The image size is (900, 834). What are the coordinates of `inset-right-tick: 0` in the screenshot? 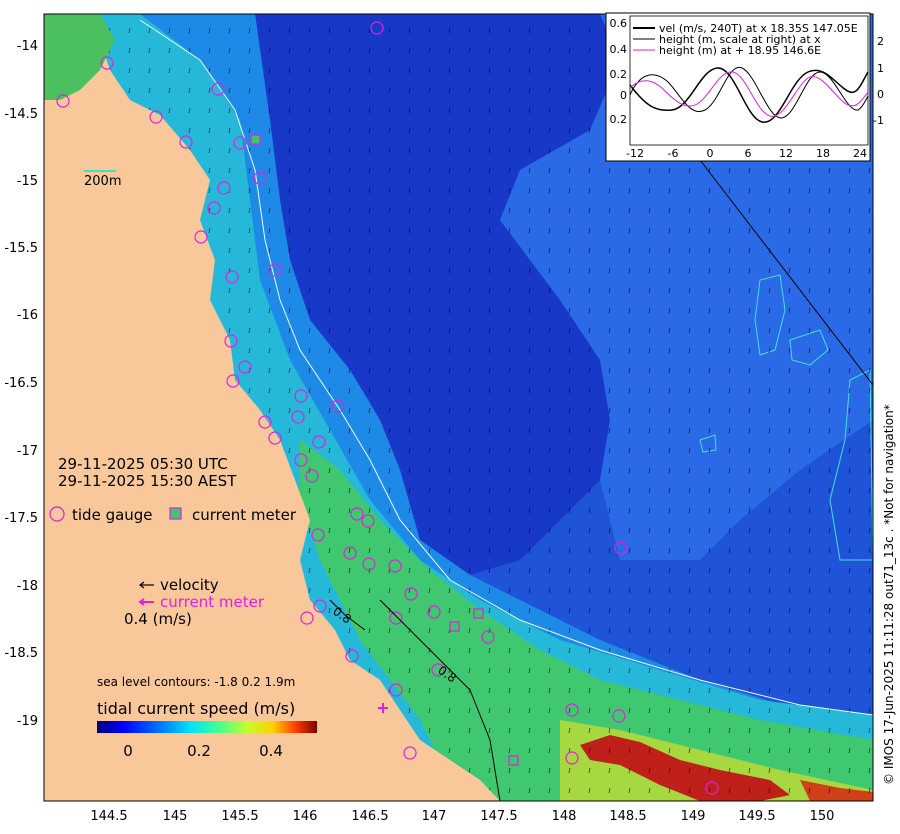 It's located at (880, 94).